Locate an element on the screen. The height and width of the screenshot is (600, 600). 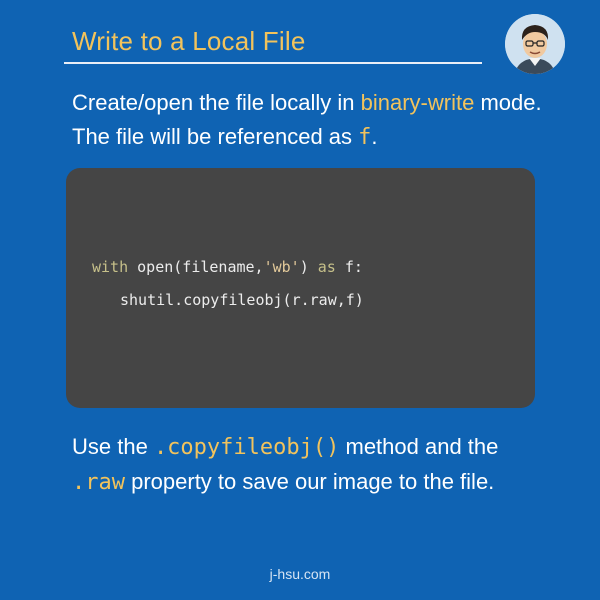
code-line-2: shutil.copyfileobj(r.raw,f) is located at coordinates (242, 300).